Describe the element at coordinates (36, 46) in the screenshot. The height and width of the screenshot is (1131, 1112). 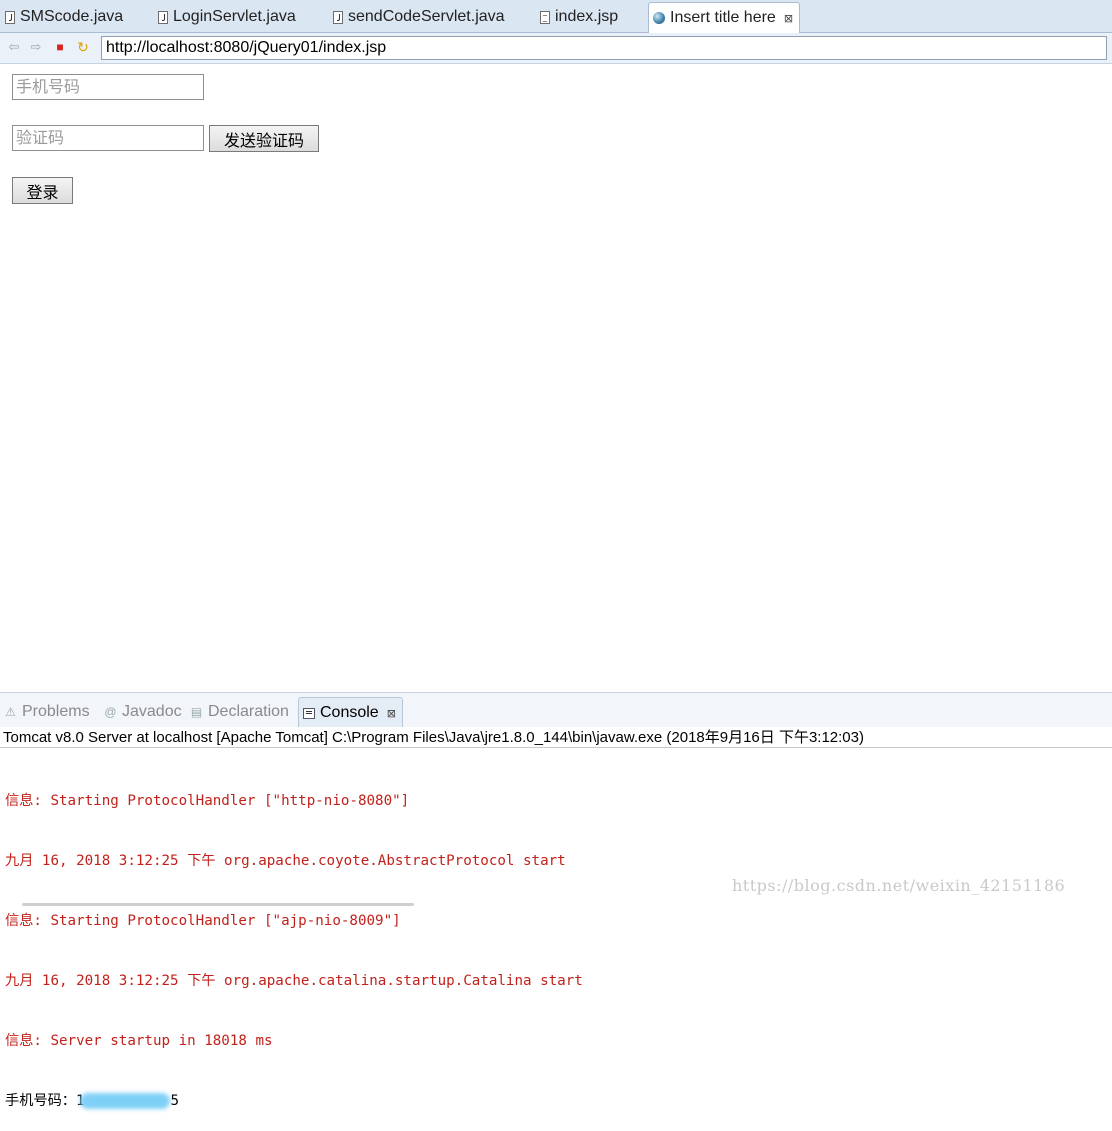
I see `forward-arrow-icon: ⇨` at that location.